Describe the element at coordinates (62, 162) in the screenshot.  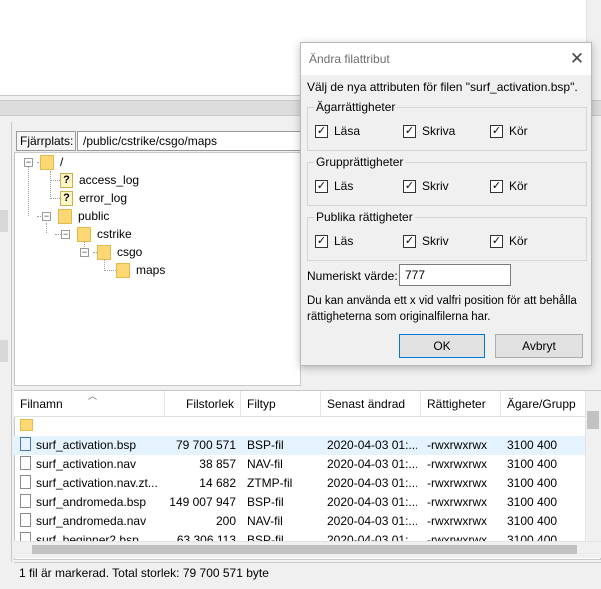
I see `tree-item-label: /` at that location.